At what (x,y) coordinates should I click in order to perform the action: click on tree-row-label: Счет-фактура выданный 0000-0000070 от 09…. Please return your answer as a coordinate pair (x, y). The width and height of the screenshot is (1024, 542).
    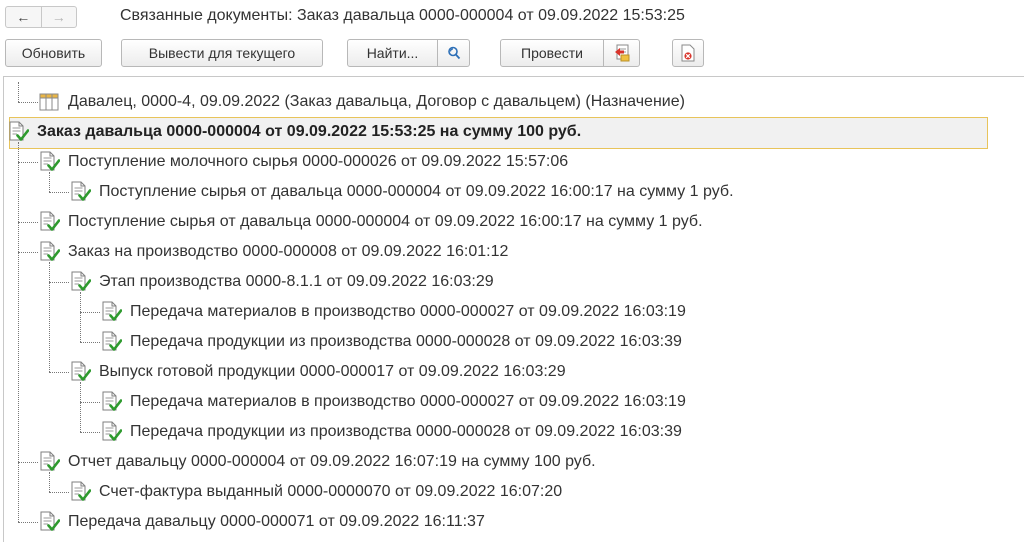
    Looking at the image, I should click on (331, 491).